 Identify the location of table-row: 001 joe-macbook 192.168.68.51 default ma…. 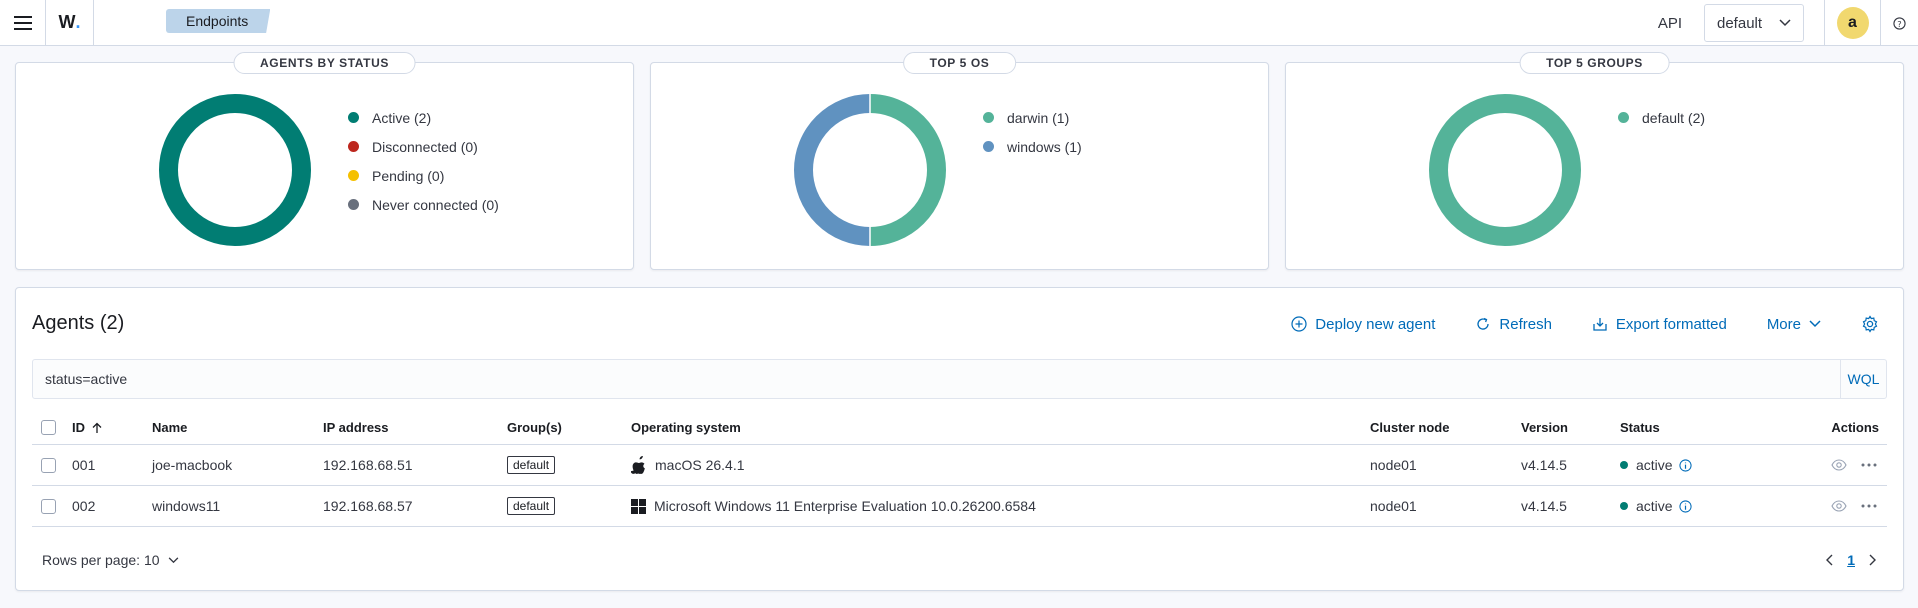
(959, 465).